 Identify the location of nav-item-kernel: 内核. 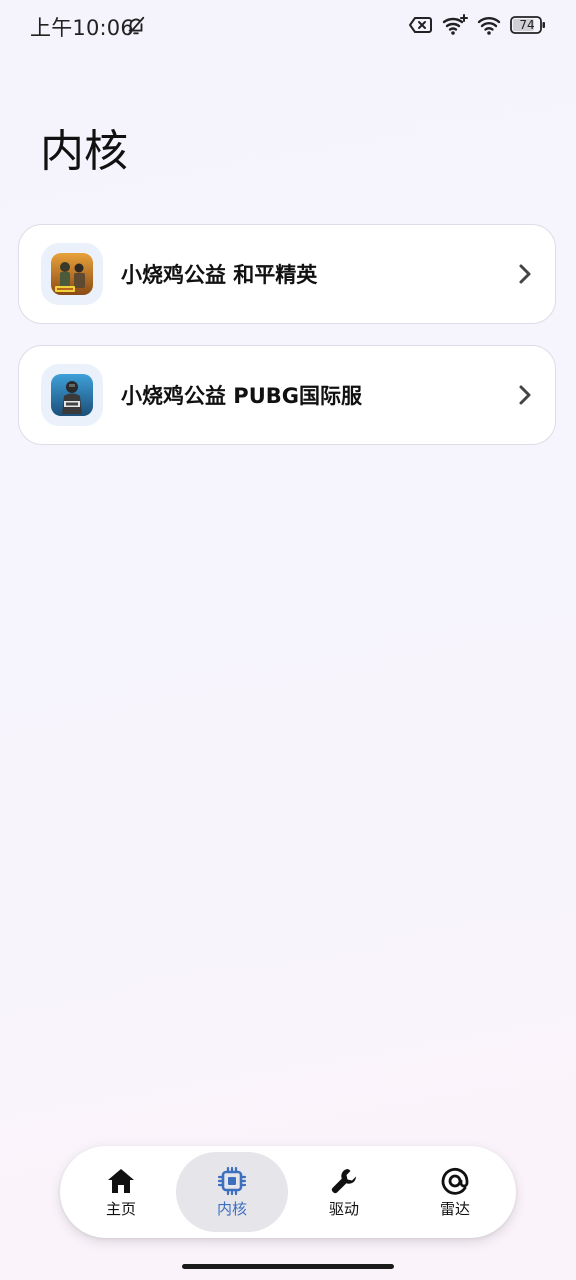
(232, 1192).